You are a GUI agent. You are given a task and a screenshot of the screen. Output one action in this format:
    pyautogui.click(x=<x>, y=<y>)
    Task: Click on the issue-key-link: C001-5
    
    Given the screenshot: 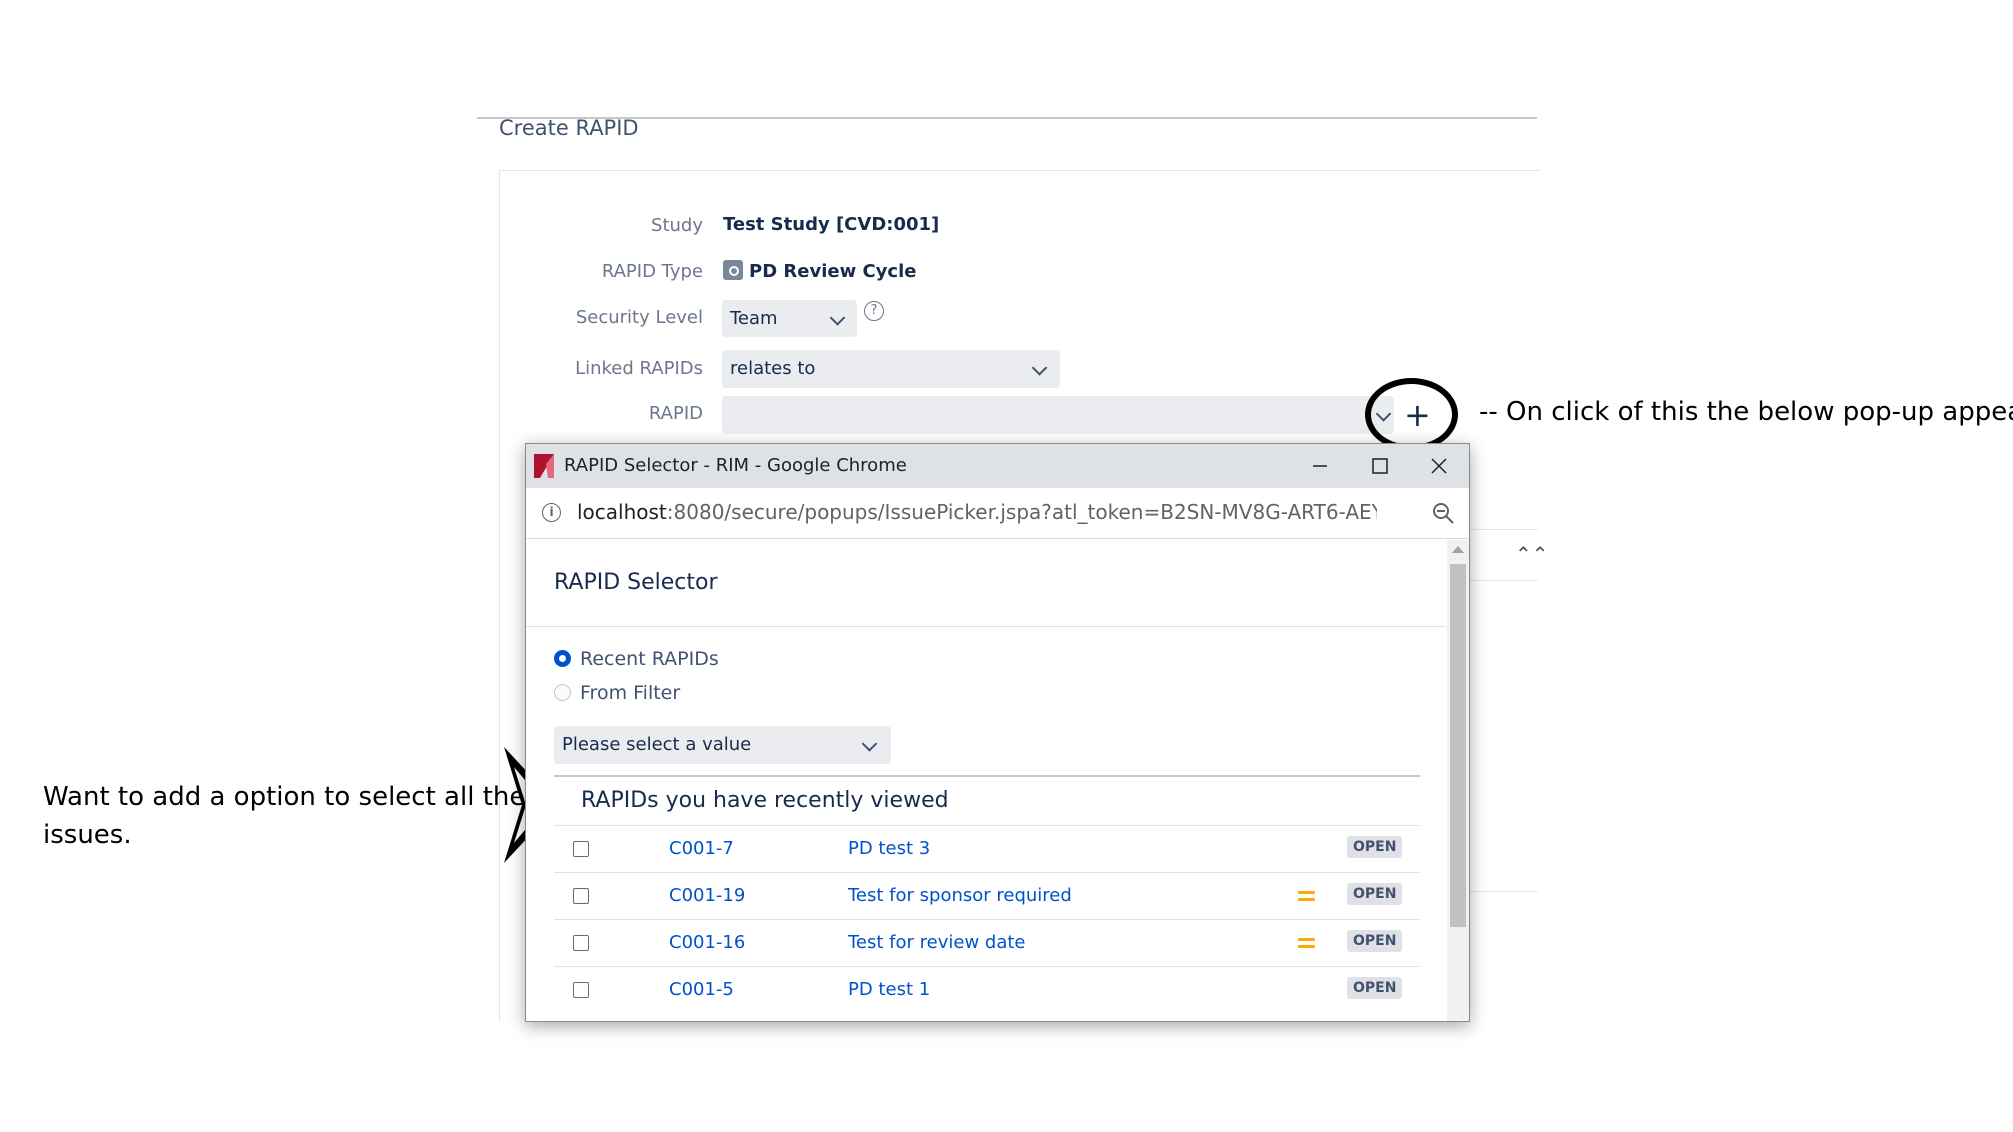 What is the action you would take?
    pyautogui.click(x=701, y=989)
    